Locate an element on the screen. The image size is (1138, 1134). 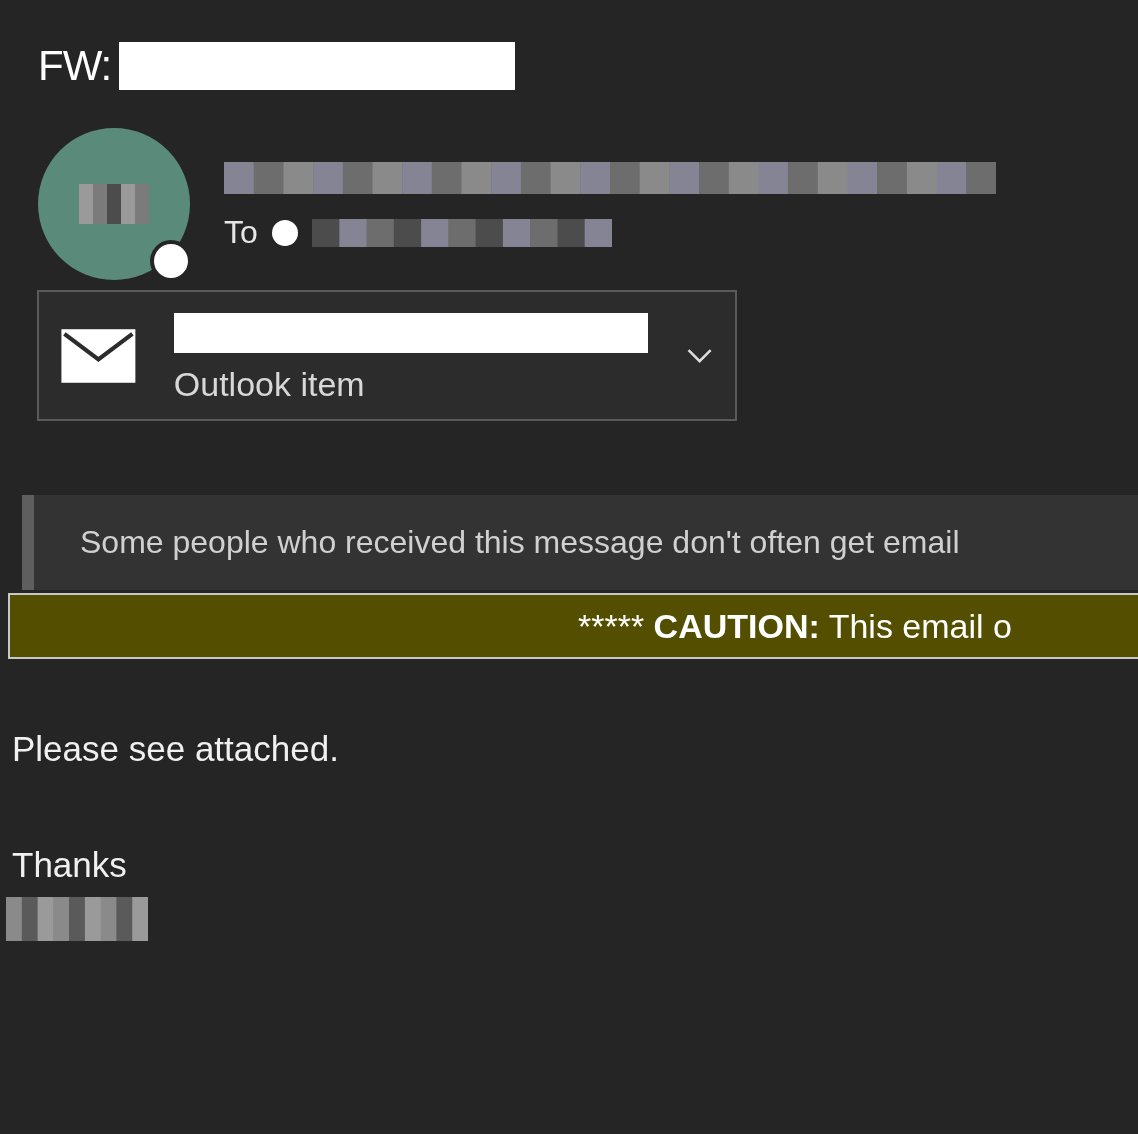
to-label: To is located at coordinates (241, 232).